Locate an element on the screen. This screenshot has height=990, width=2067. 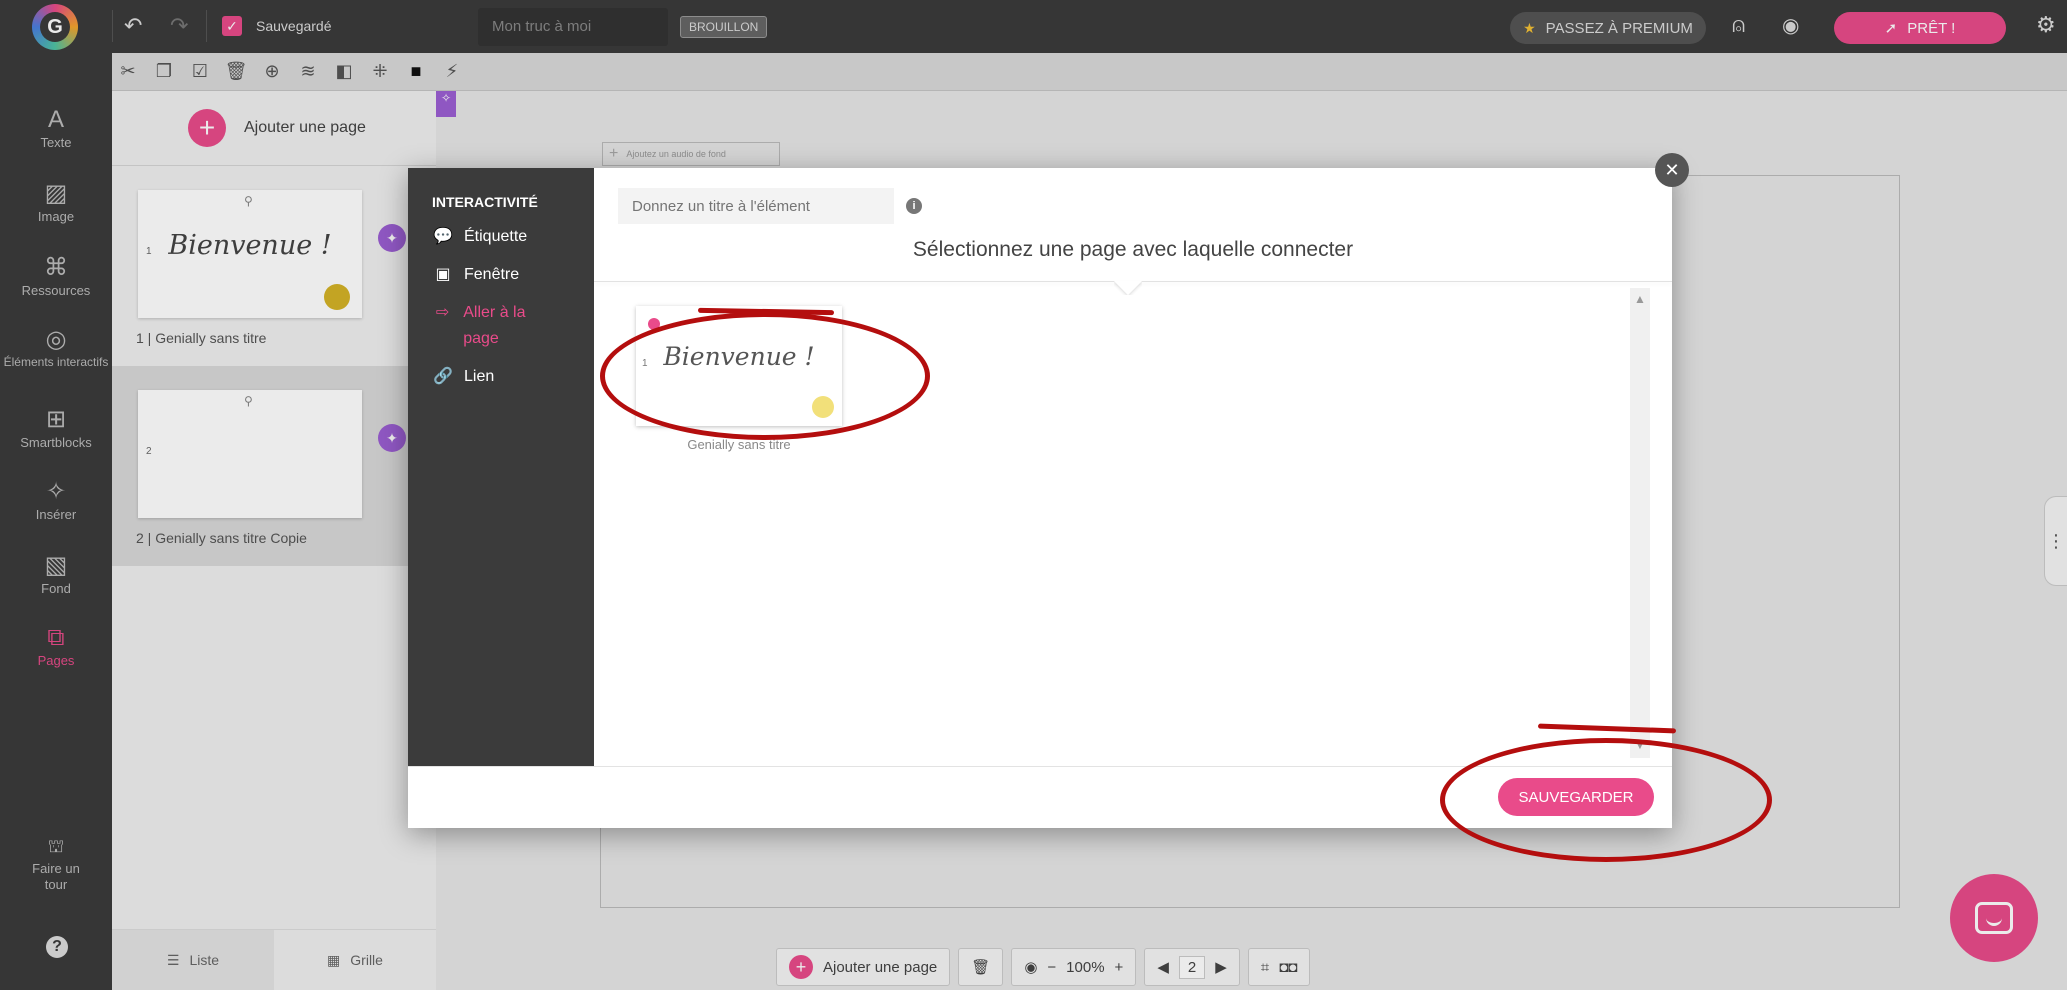
smartblocks-icon: ⊞ is located at coordinates (56, 419).